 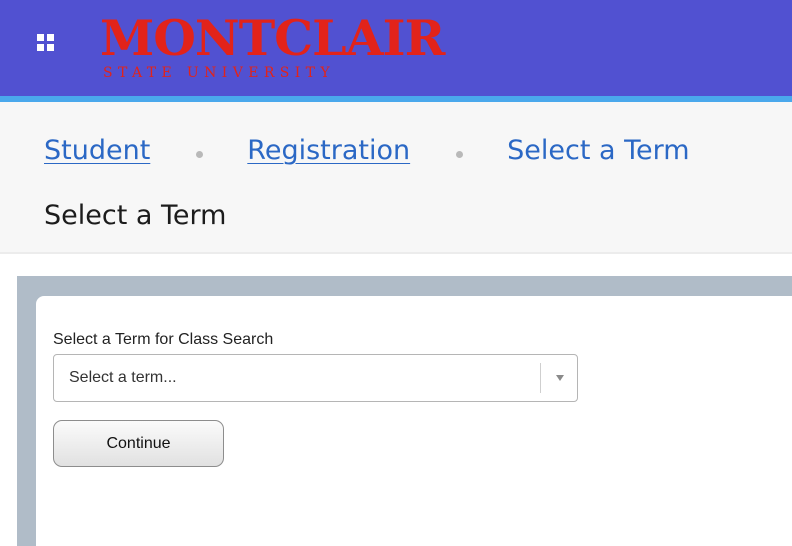 I want to click on university-logo: MONTCLAIR STATE UNIVERSITY, so click(x=272, y=48).